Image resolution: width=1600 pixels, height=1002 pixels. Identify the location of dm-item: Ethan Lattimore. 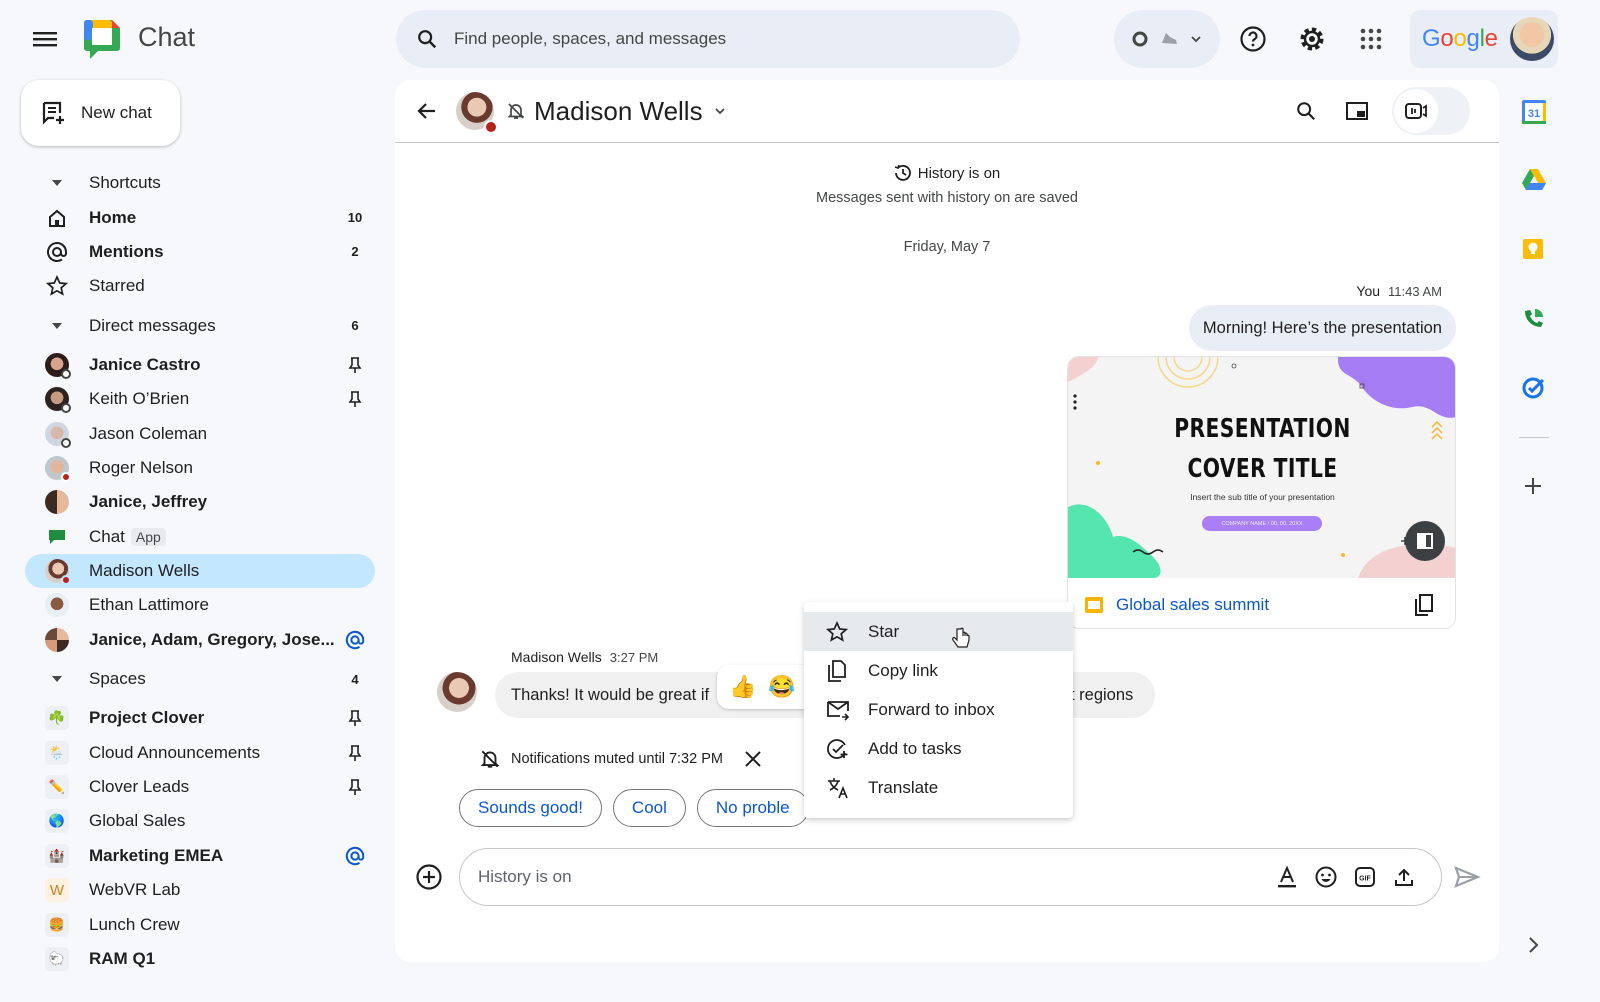
(200, 605).